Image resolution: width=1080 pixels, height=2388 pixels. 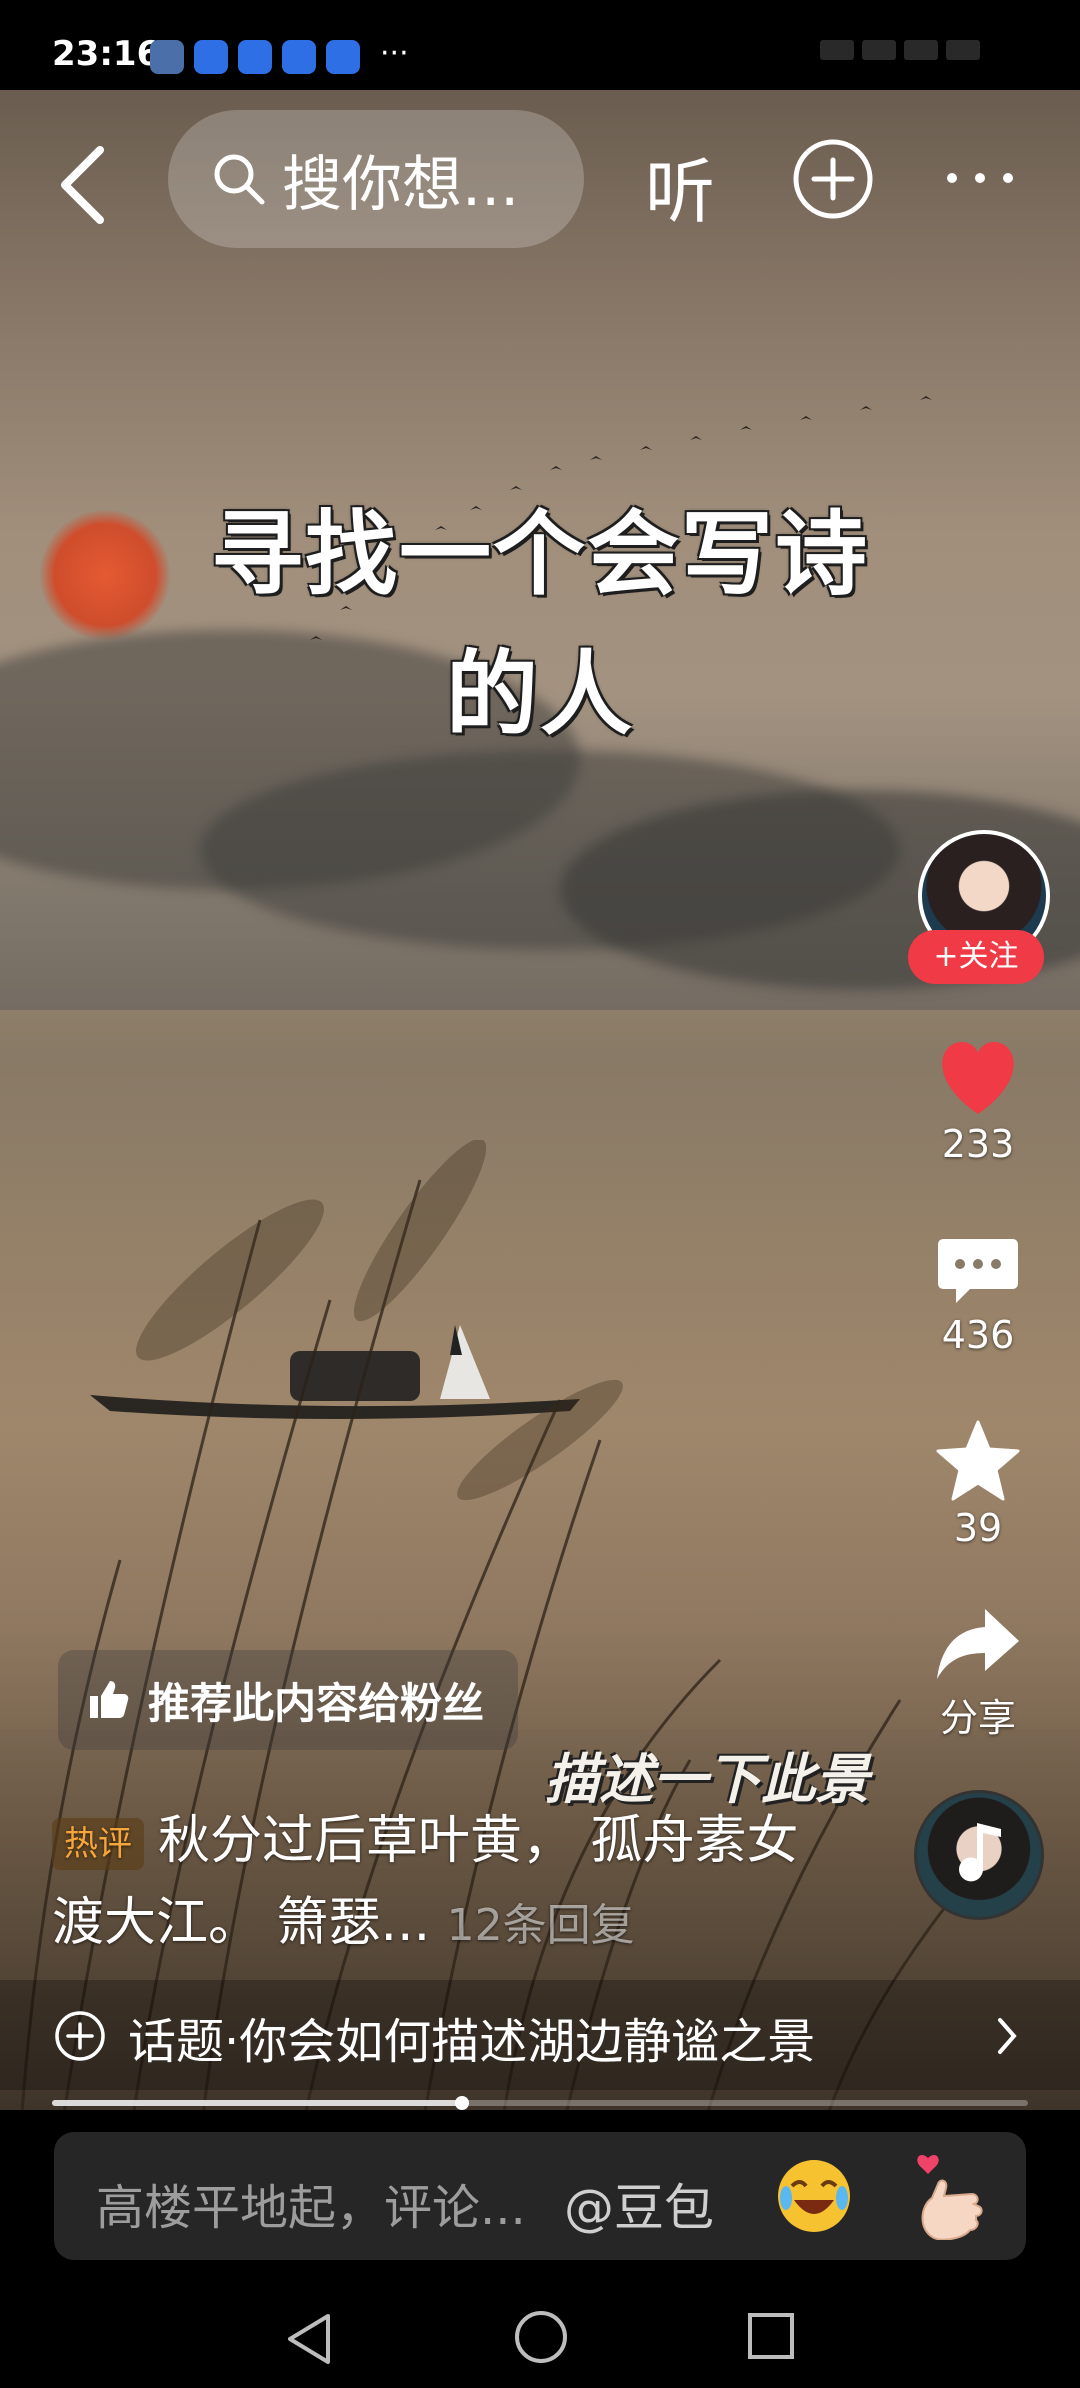 What do you see at coordinates (980, 178) in the screenshot?
I see `more-icon` at bounding box center [980, 178].